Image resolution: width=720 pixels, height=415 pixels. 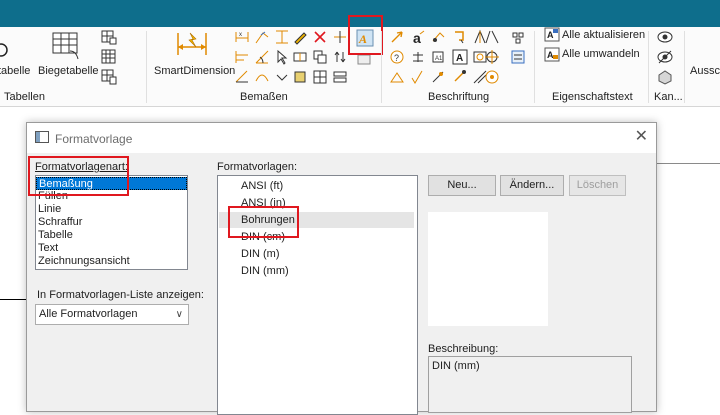 I want to click on ribbon-group-bemassen: Bemaßen, so click(x=264, y=97).